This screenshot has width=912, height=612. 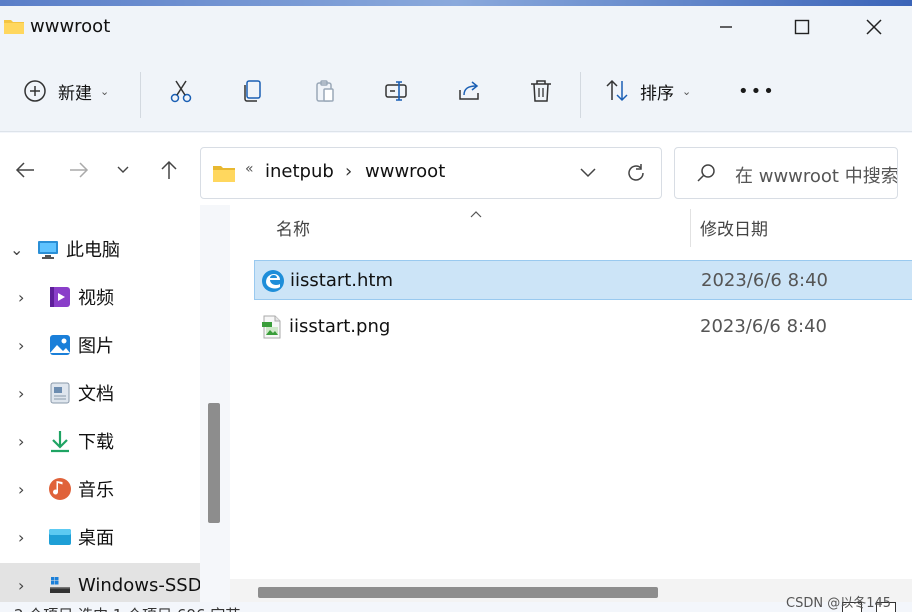 I want to click on more-options-button: •••, so click(x=757, y=91).